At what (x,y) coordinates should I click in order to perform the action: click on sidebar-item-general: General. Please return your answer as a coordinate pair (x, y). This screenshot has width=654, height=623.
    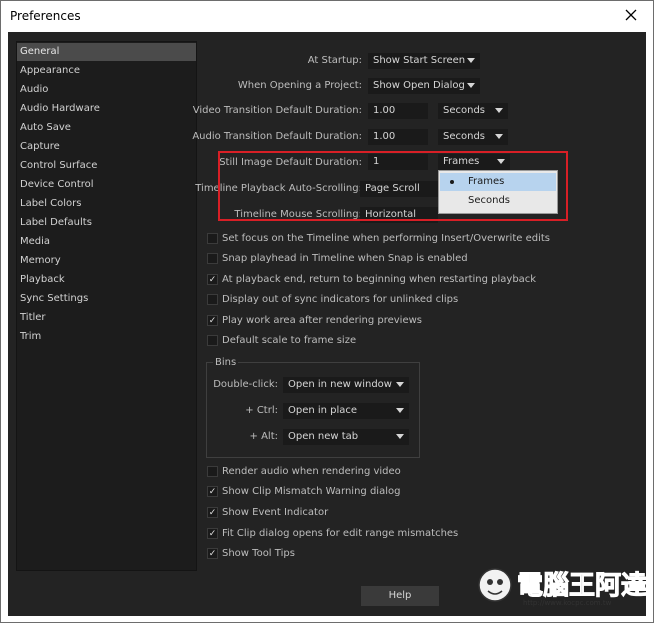
    Looking at the image, I should click on (106, 52).